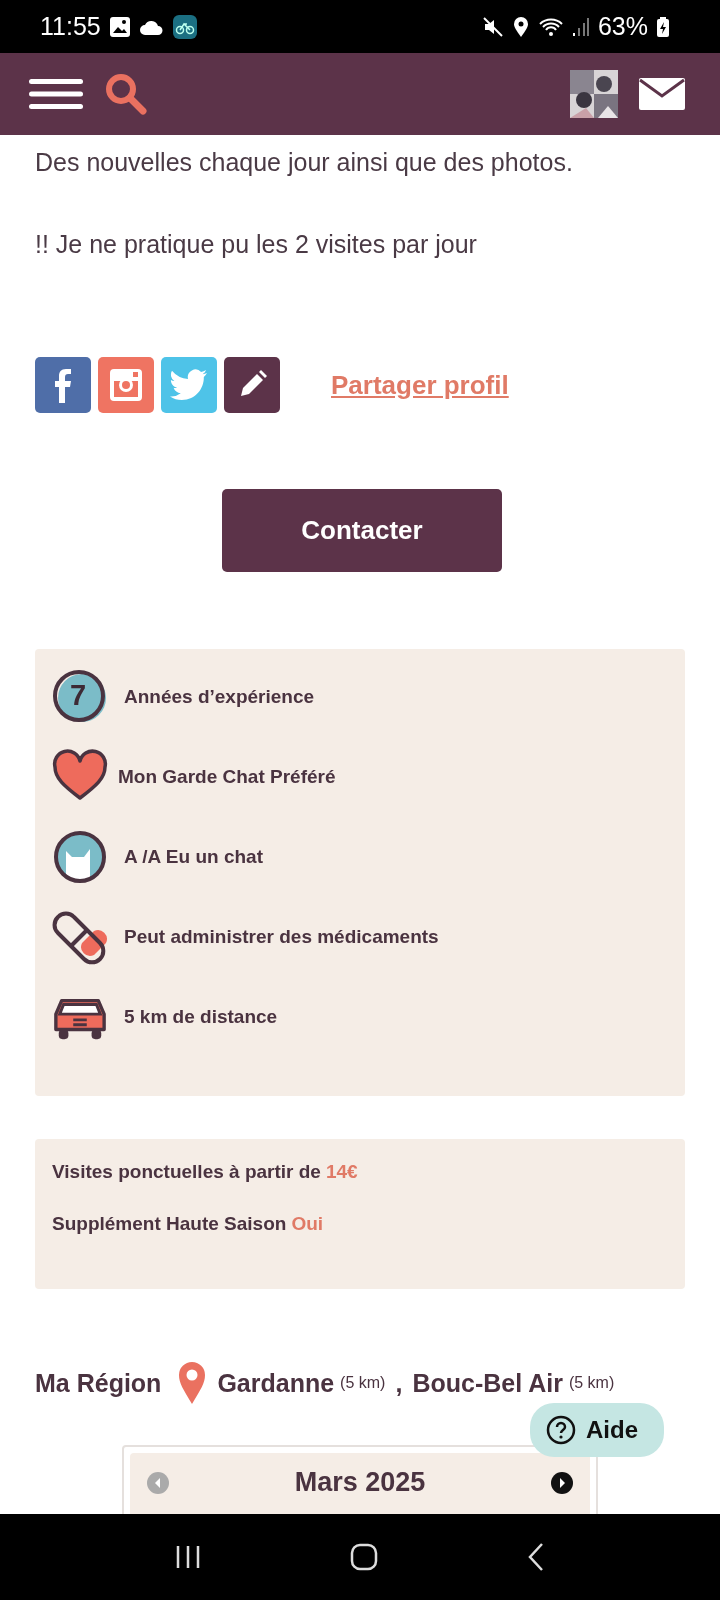 The image size is (720, 1600). I want to click on mute-icon, so click(492, 26).